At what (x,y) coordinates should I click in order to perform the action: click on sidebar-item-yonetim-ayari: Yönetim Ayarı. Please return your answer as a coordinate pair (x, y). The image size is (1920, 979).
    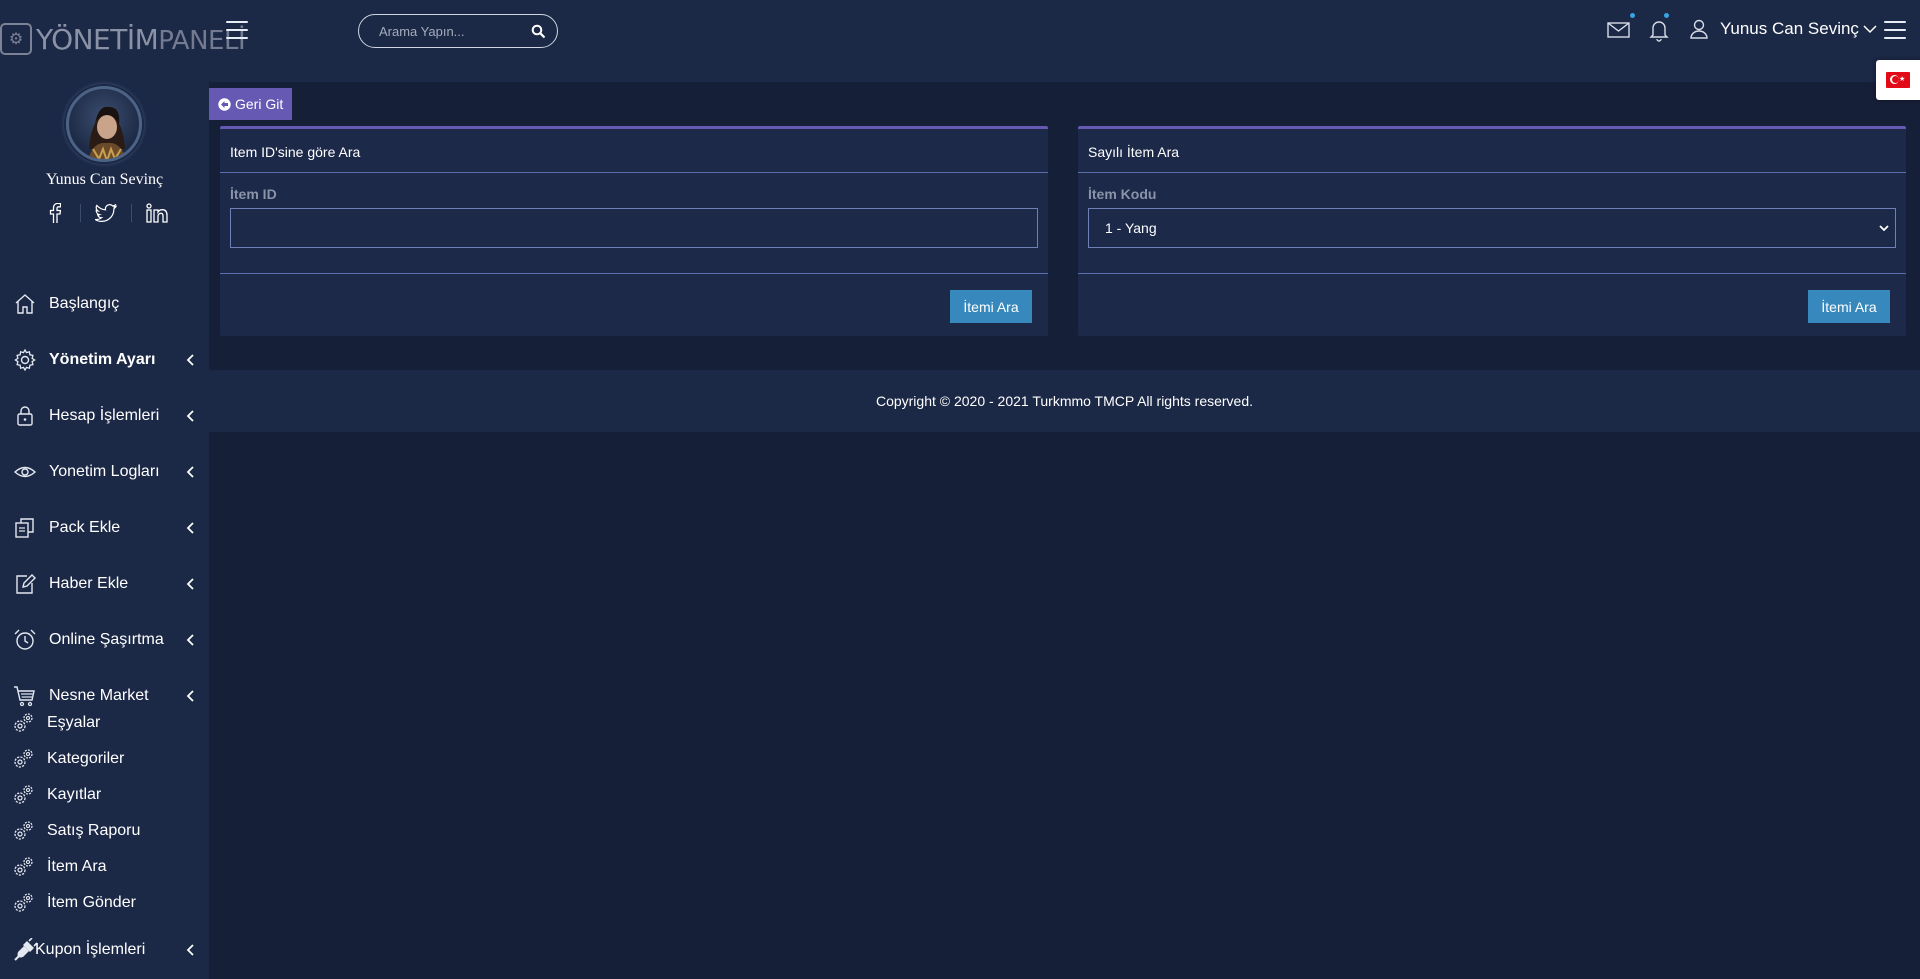
    Looking at the image, I should click on (104, 360).